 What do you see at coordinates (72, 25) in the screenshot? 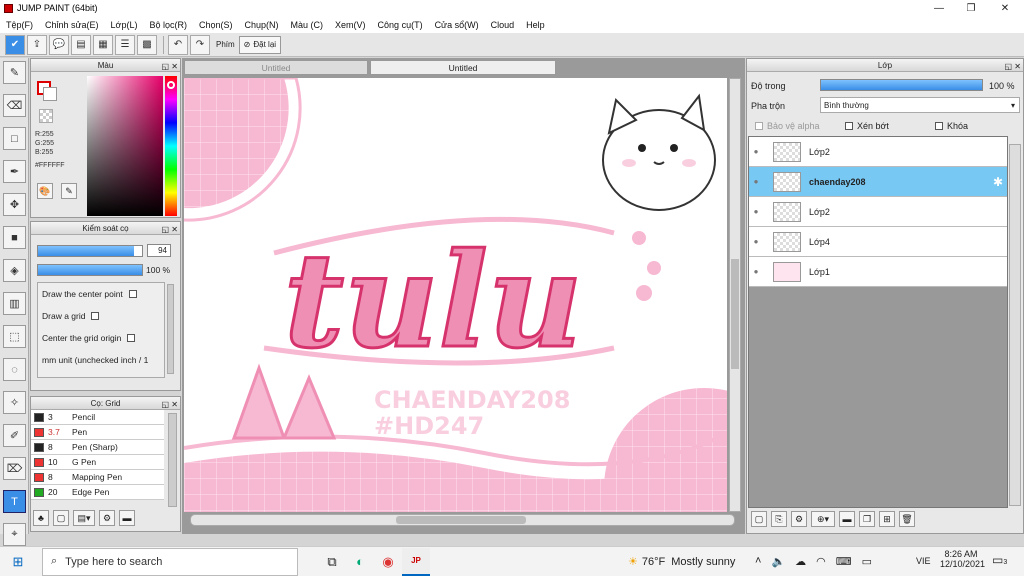
I see `menu-edit: Chỉnh sửa(E)` at bounding box center [72, 25].